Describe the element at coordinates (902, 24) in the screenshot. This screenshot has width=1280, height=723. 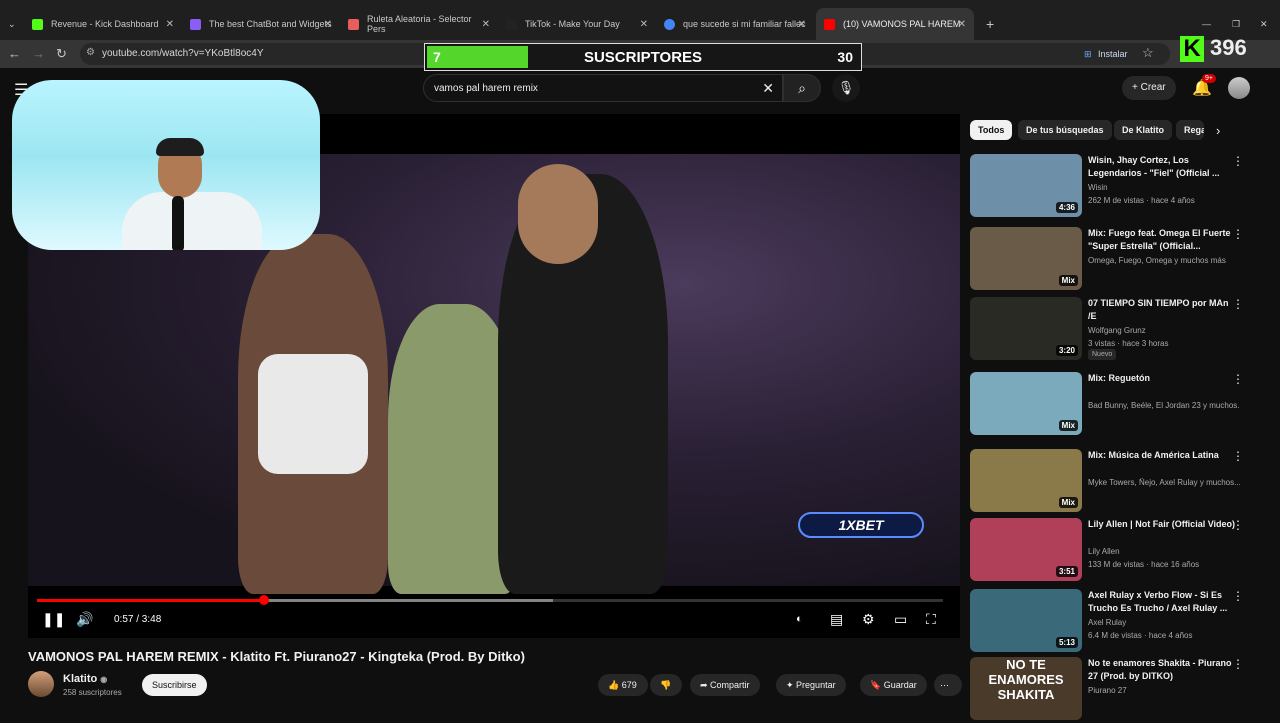
I see `tab-label: (10) VAMONOS PAL HAREM` at that location.